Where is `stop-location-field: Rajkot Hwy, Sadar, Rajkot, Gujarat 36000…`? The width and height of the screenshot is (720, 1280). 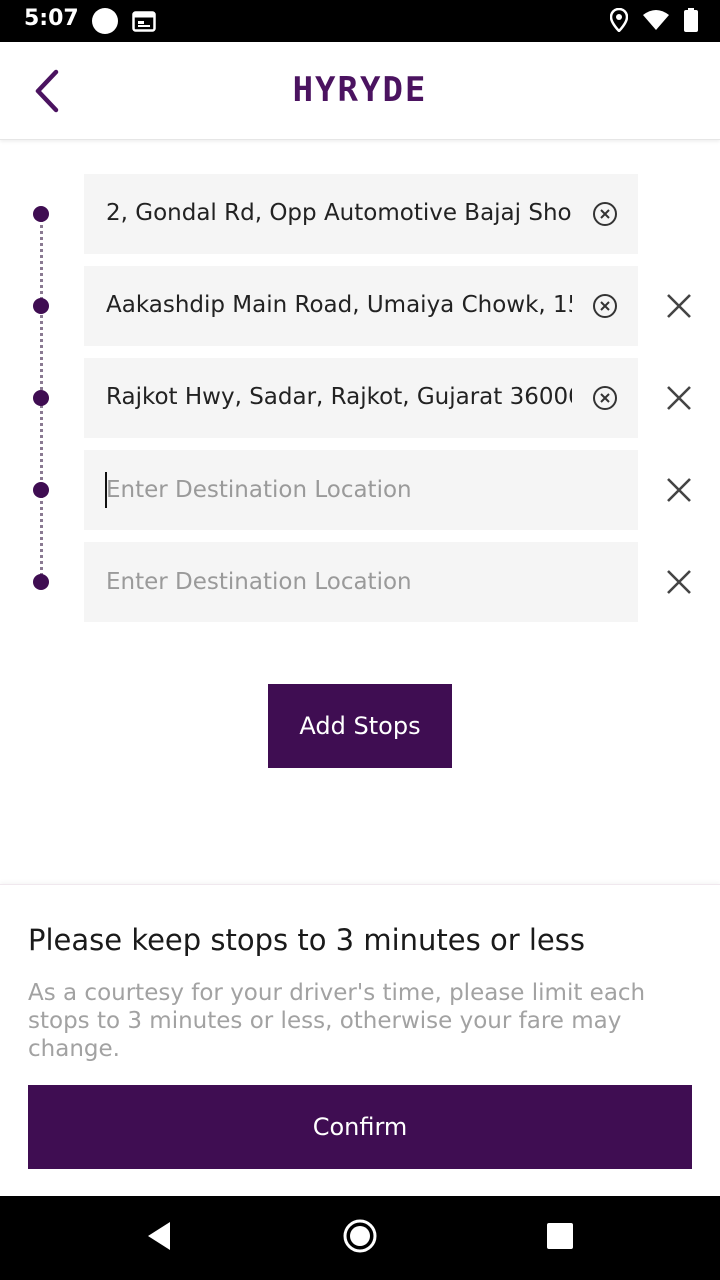 stop-location-field: Rajkot Hwy, Sadar, Rajkot, Gujarat 36000… is located at coordinates (361, 398).